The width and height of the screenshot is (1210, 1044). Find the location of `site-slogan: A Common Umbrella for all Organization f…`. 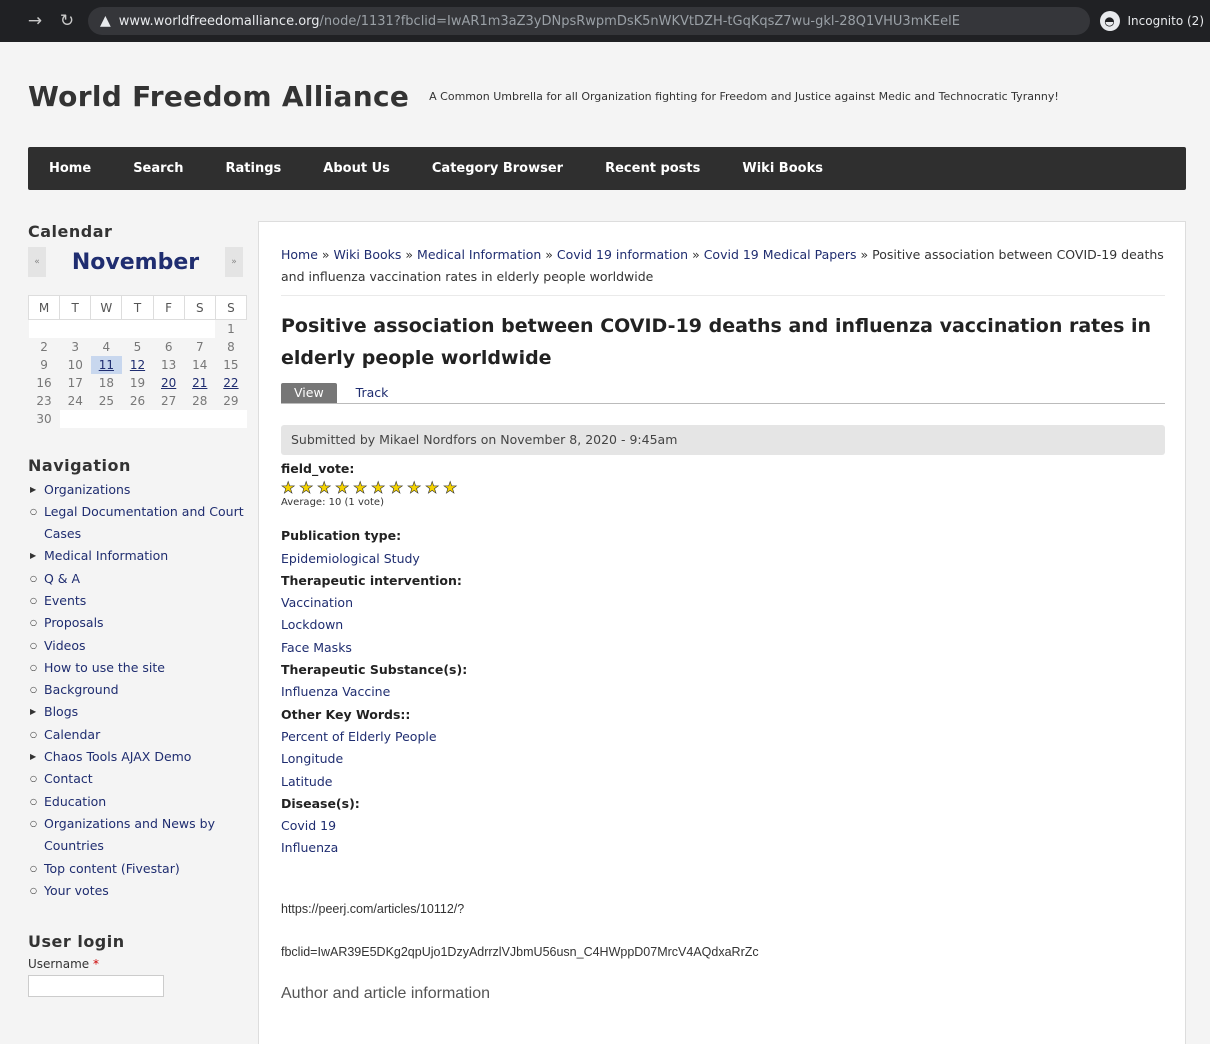

site-slogan: A Common Umbrella for all Organization f… is located at coordinates (744, 96).